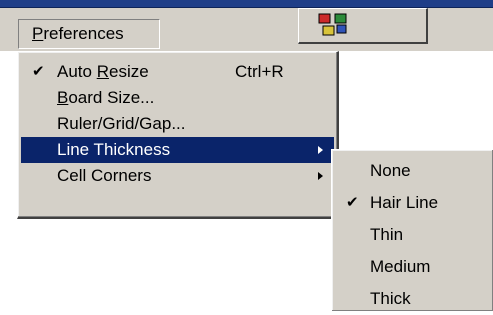 Image resolution: width=493 pixels, height=315 pixels. Describe the element at coordinates (412, 235) in the screenshot. I see `submenu-item-thin: Thin` at that location.